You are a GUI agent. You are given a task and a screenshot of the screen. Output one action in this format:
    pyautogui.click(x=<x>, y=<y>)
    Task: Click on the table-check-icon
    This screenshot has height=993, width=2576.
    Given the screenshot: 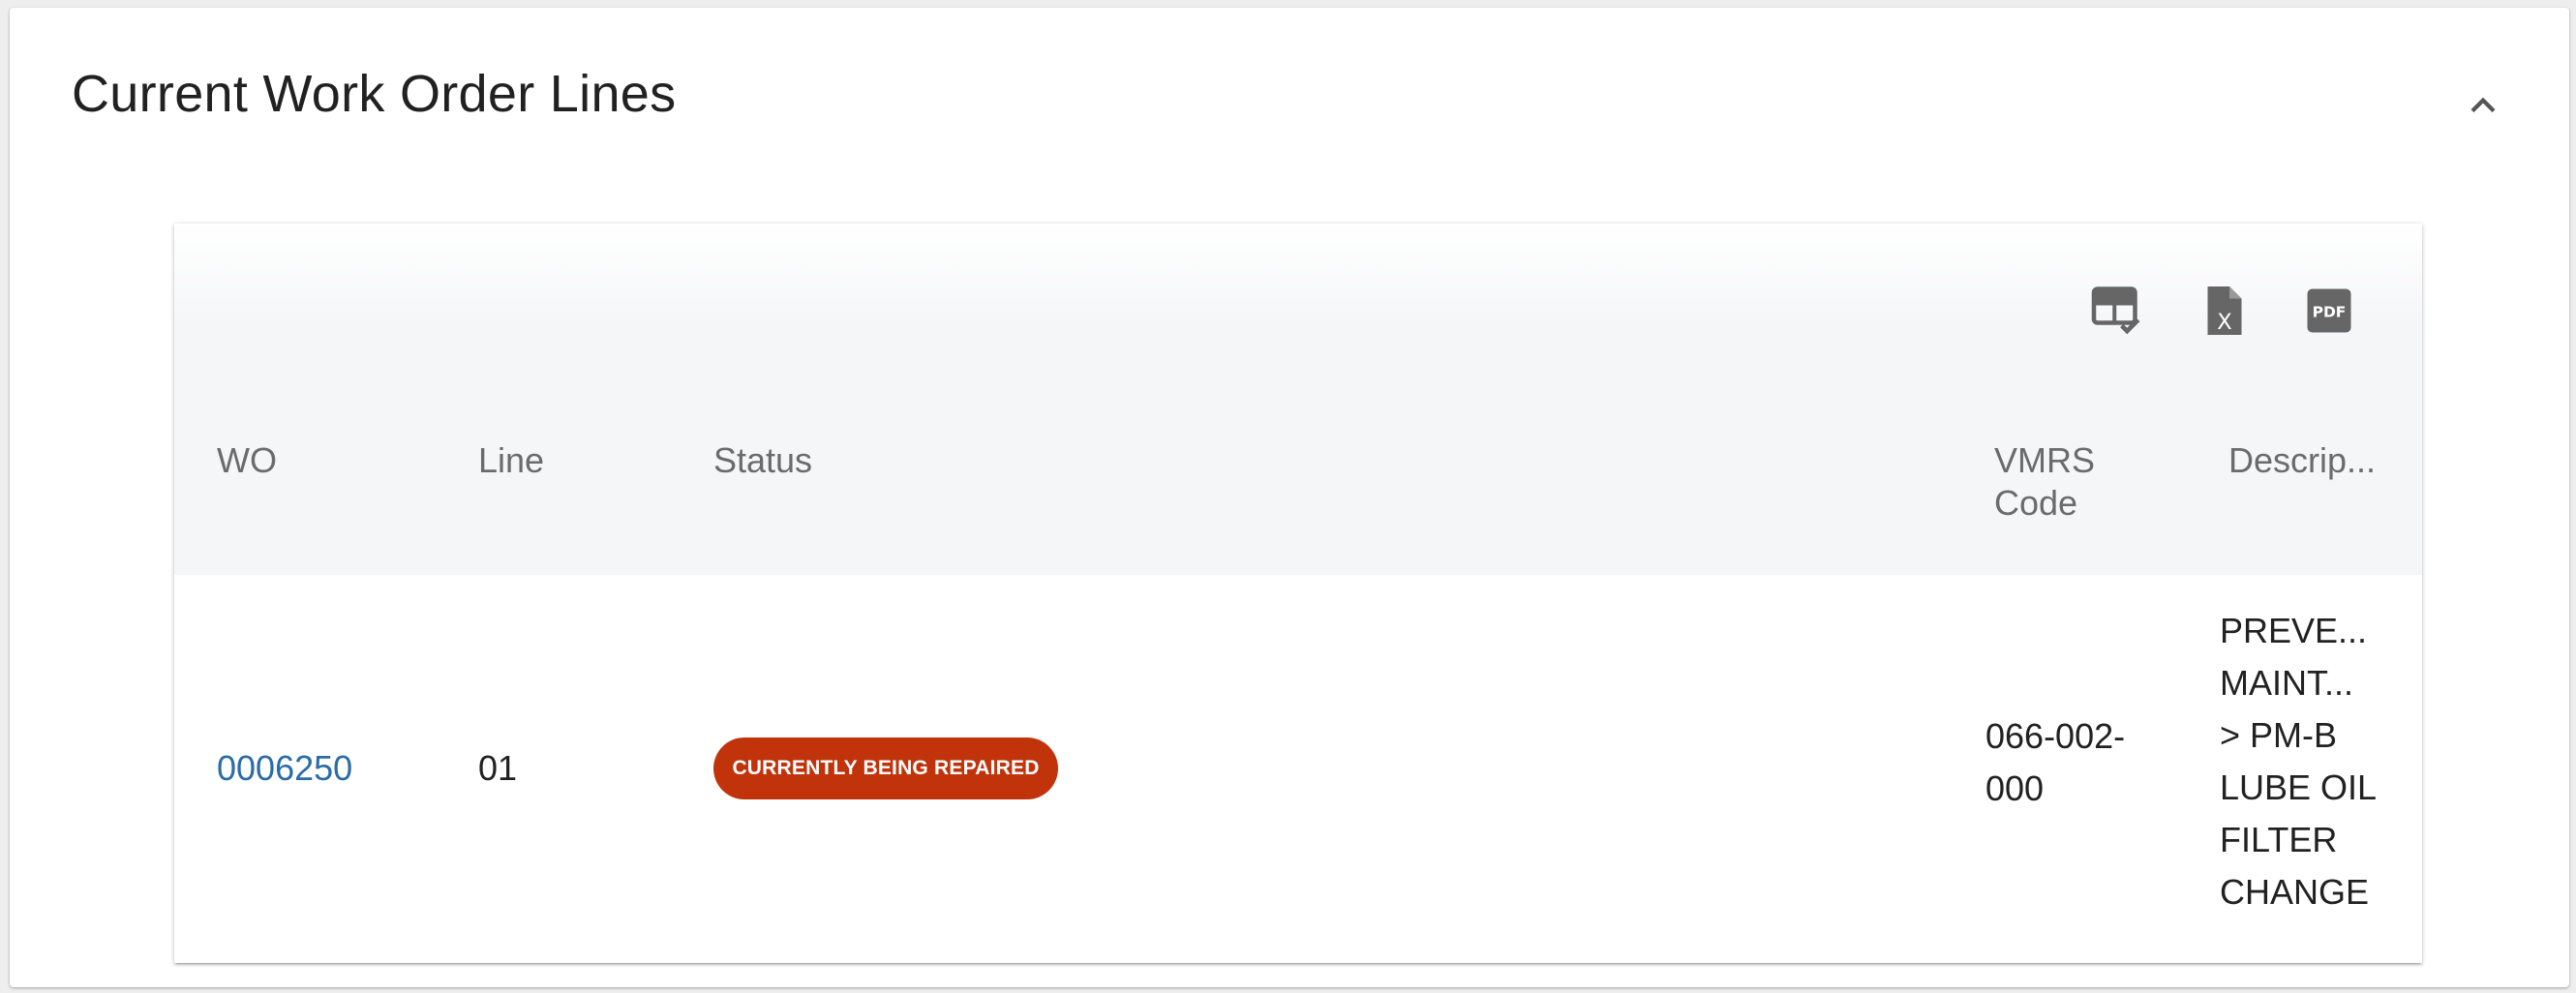 What is the action you would take?
    pyautogui.click(x=2115, y=310)
    